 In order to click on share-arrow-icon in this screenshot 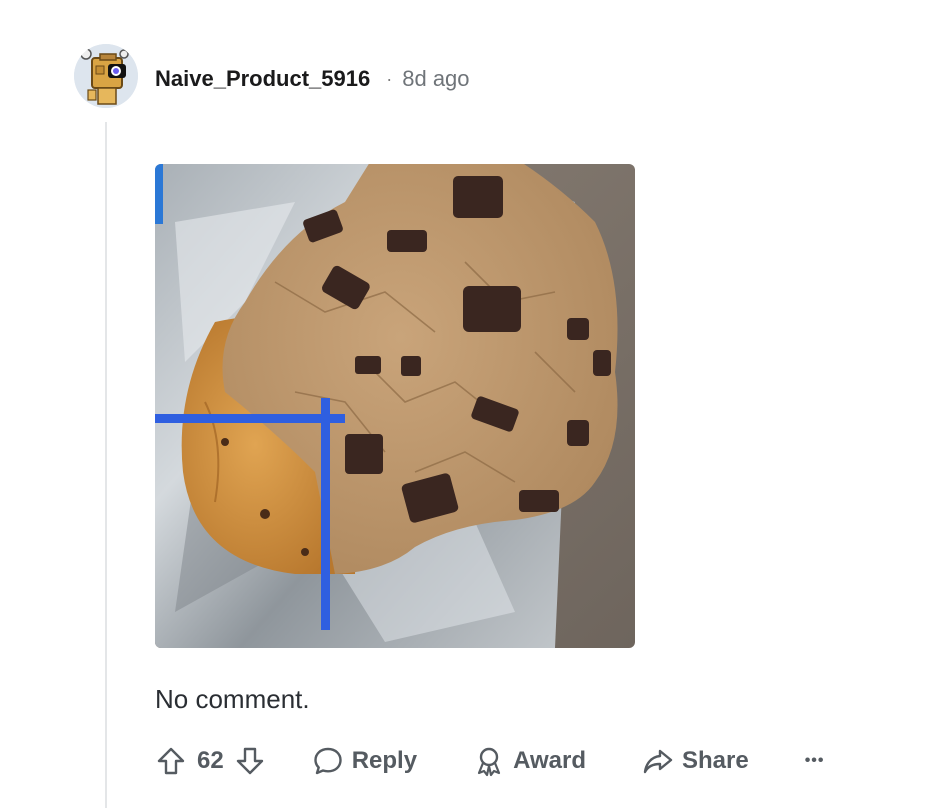, I will do `click(658, 761)`.